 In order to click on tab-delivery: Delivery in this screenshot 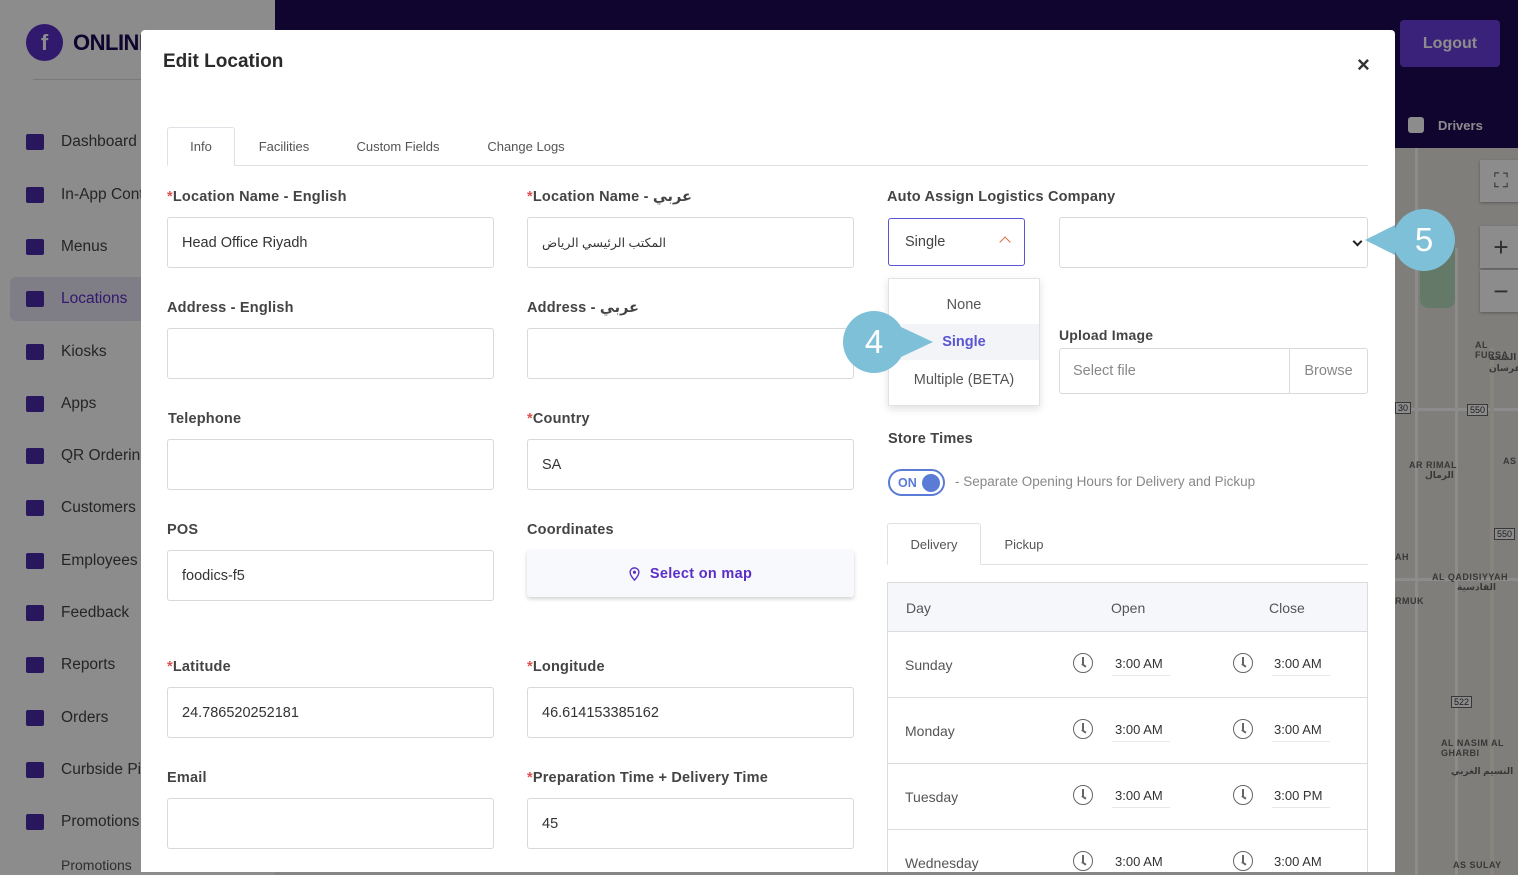, I will do `click(934, 544)`.